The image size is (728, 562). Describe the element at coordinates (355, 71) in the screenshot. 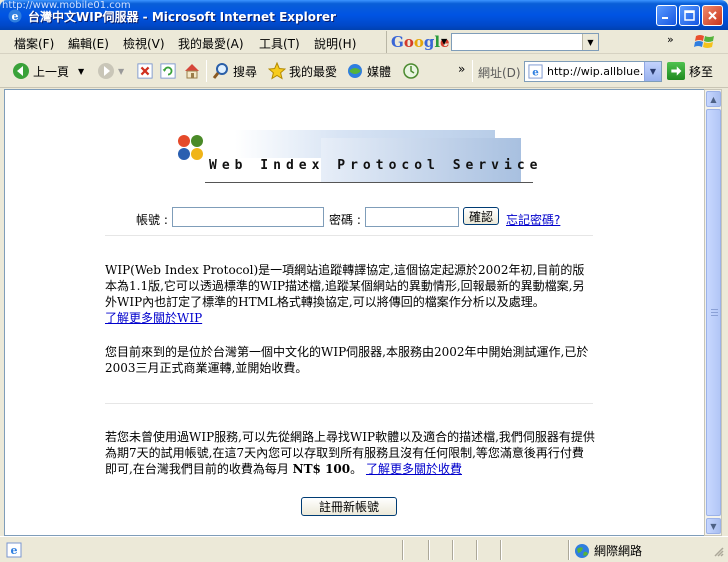

I see `media-icon` at that location.